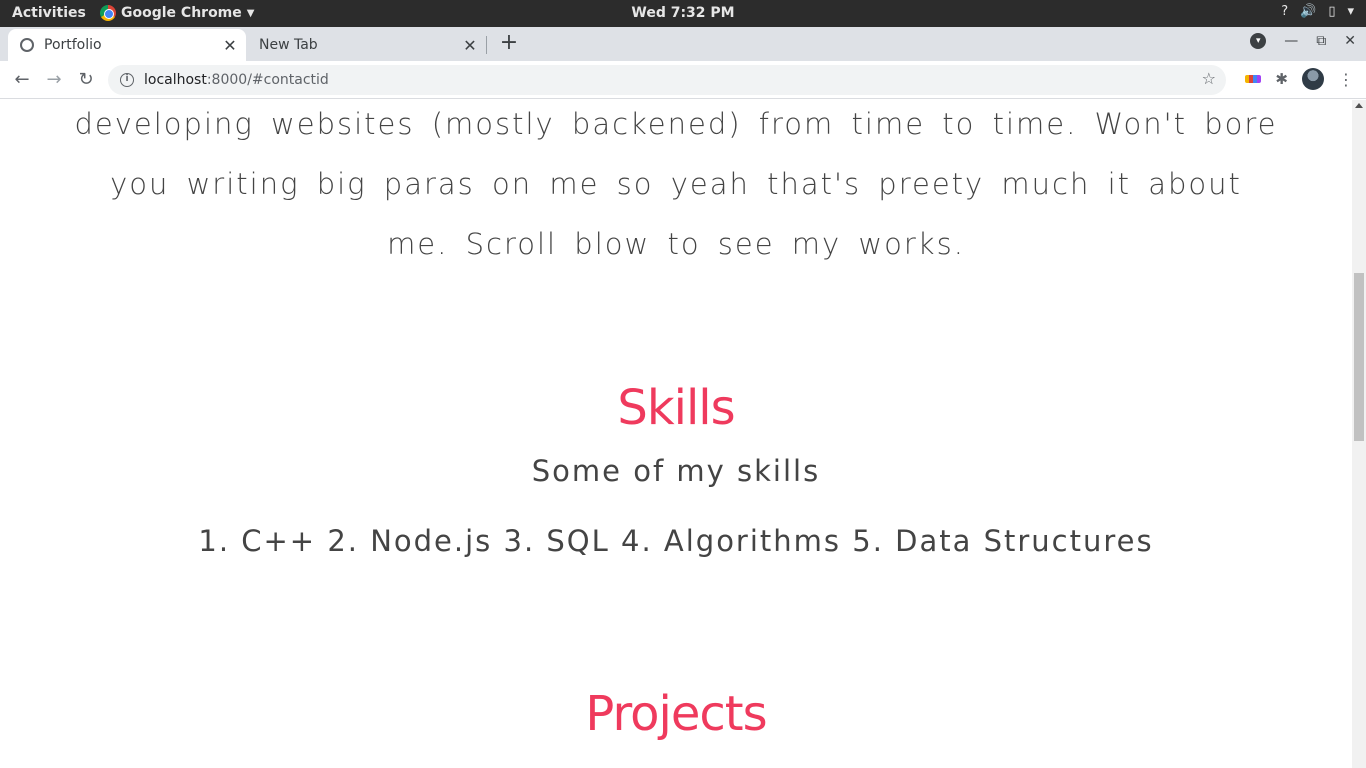 The height and width of the screenshot is (768, 1366). I want to click on url-path: :8000/#contactid, so click(267, 80).